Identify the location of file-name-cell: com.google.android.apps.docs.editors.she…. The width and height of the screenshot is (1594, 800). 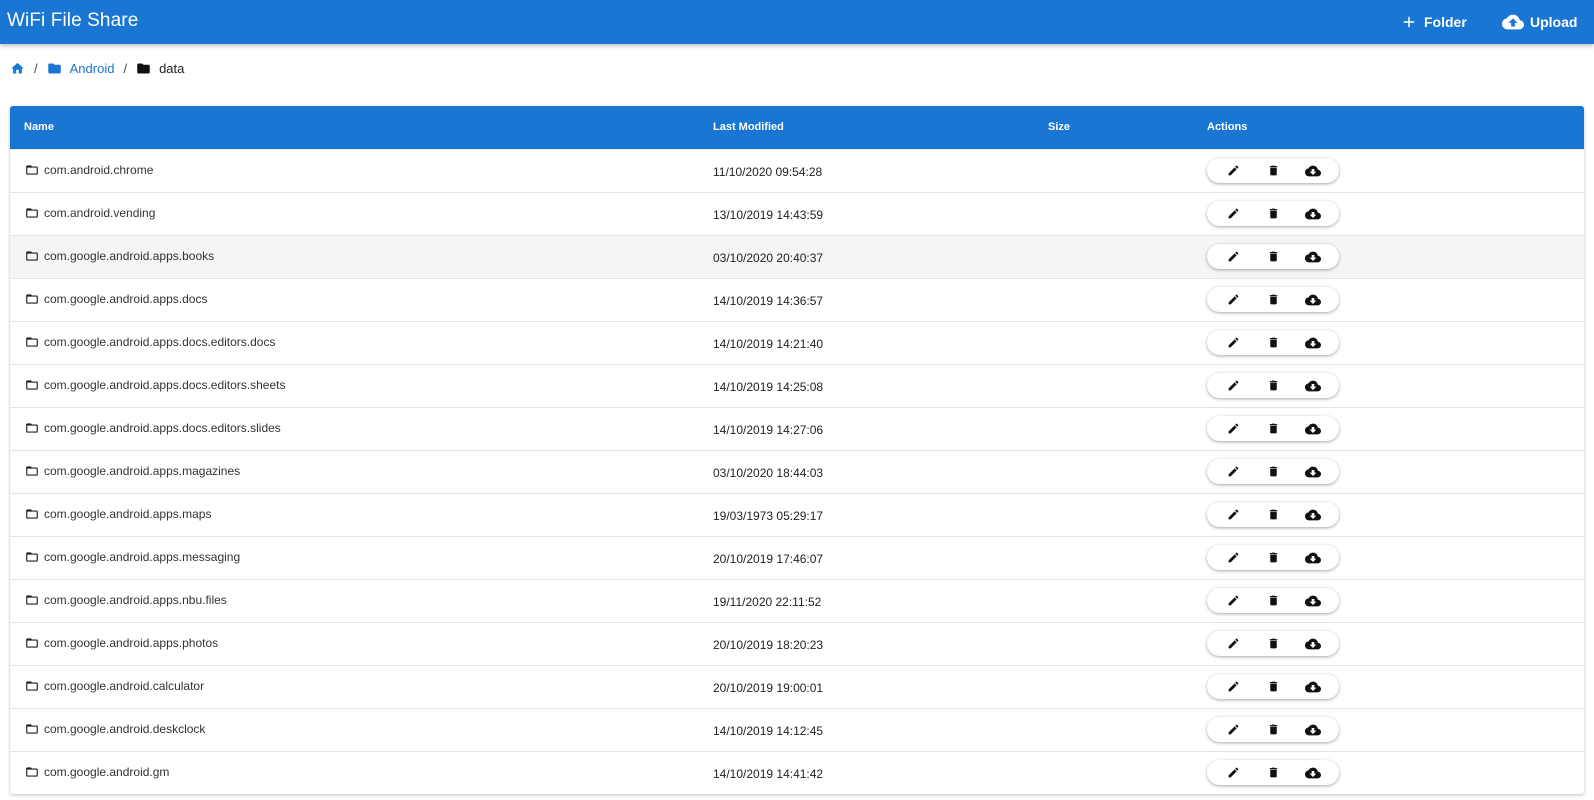
(155, 385).